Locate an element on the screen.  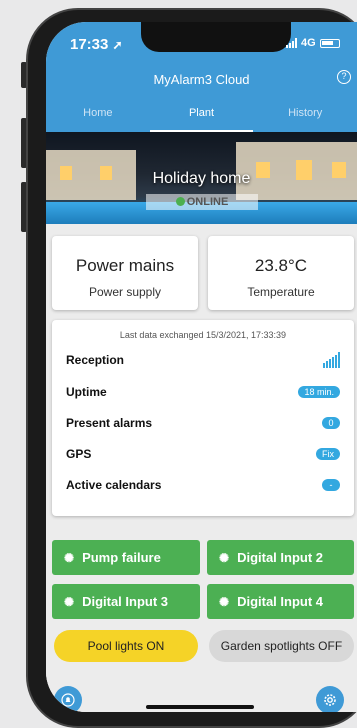
gear-icon is located at coordinates (330, 700).